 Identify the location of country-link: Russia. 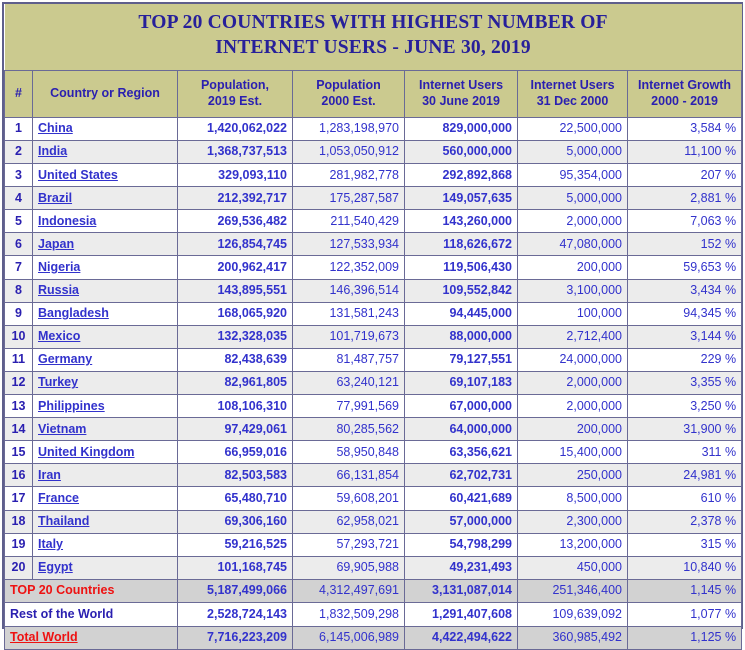
(58, 290).